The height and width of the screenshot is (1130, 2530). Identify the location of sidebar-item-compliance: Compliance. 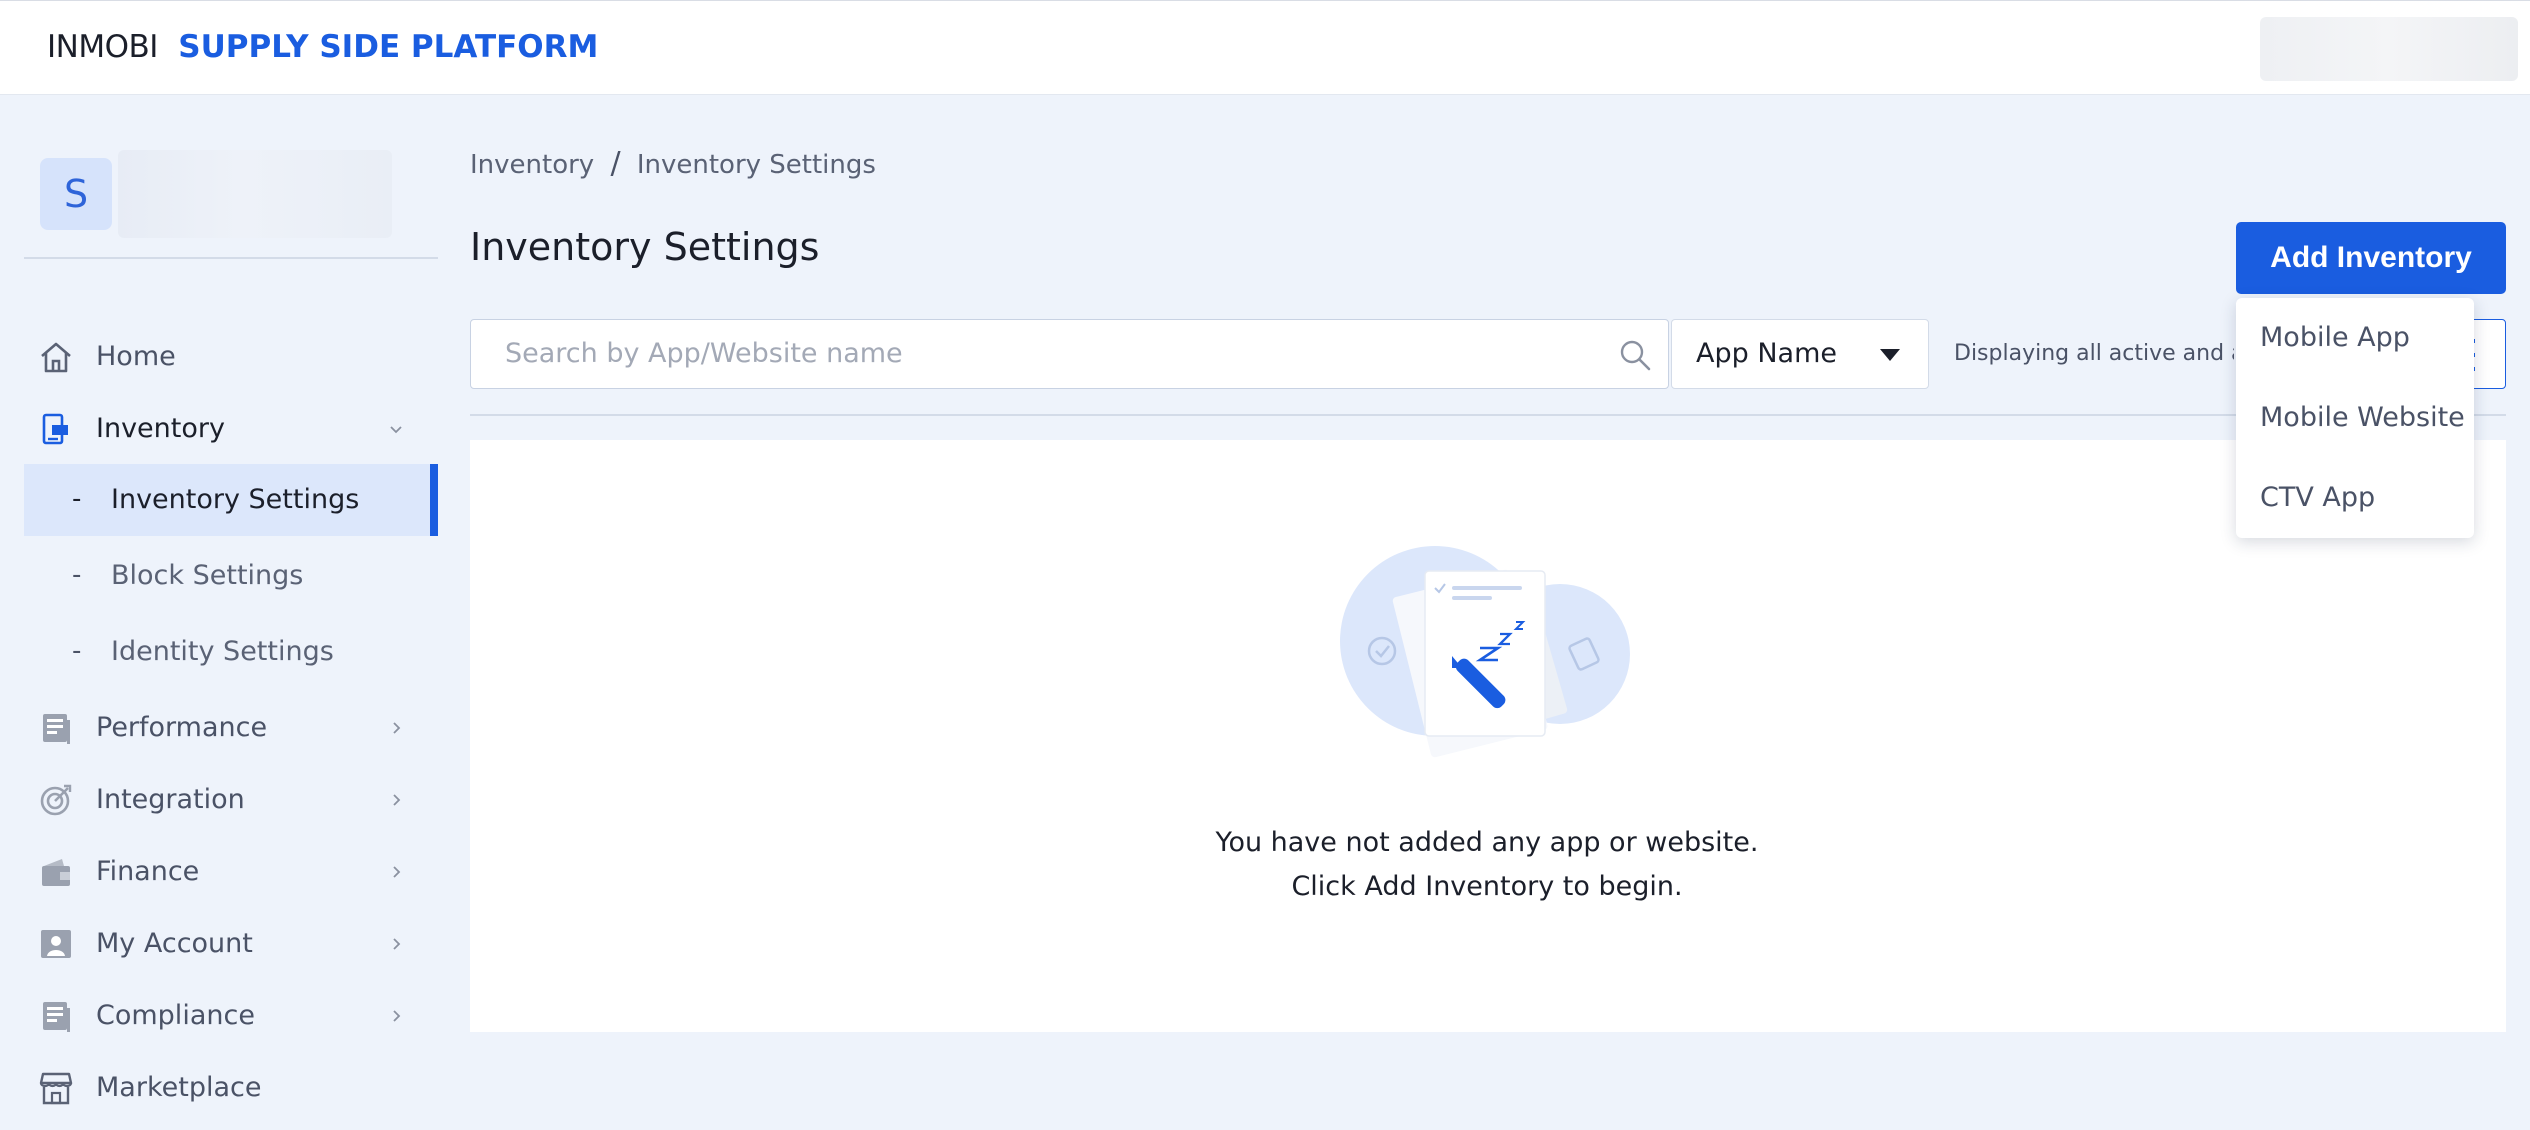
(231, 1016).